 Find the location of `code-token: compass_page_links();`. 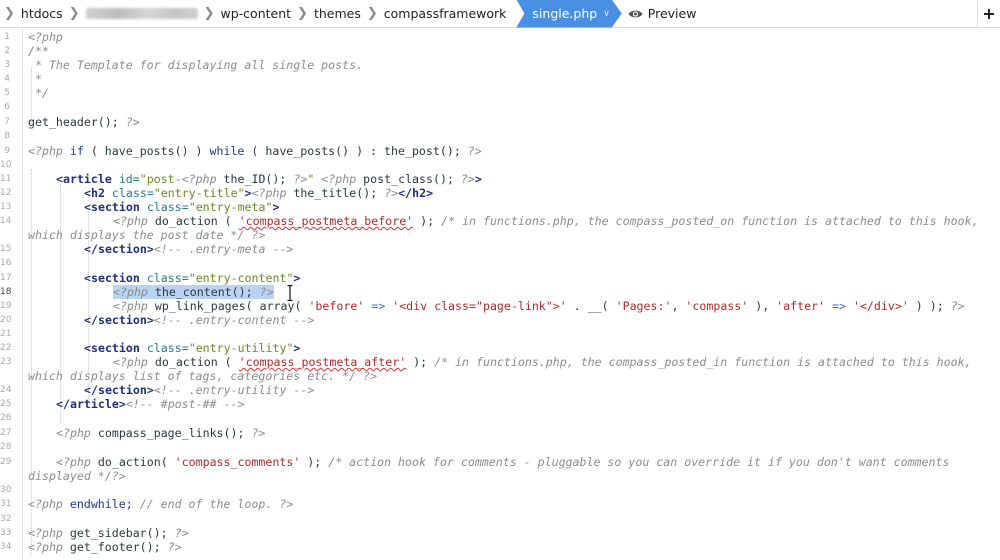

code-token: compass_page_links(); is located at coordinates (167, 433).